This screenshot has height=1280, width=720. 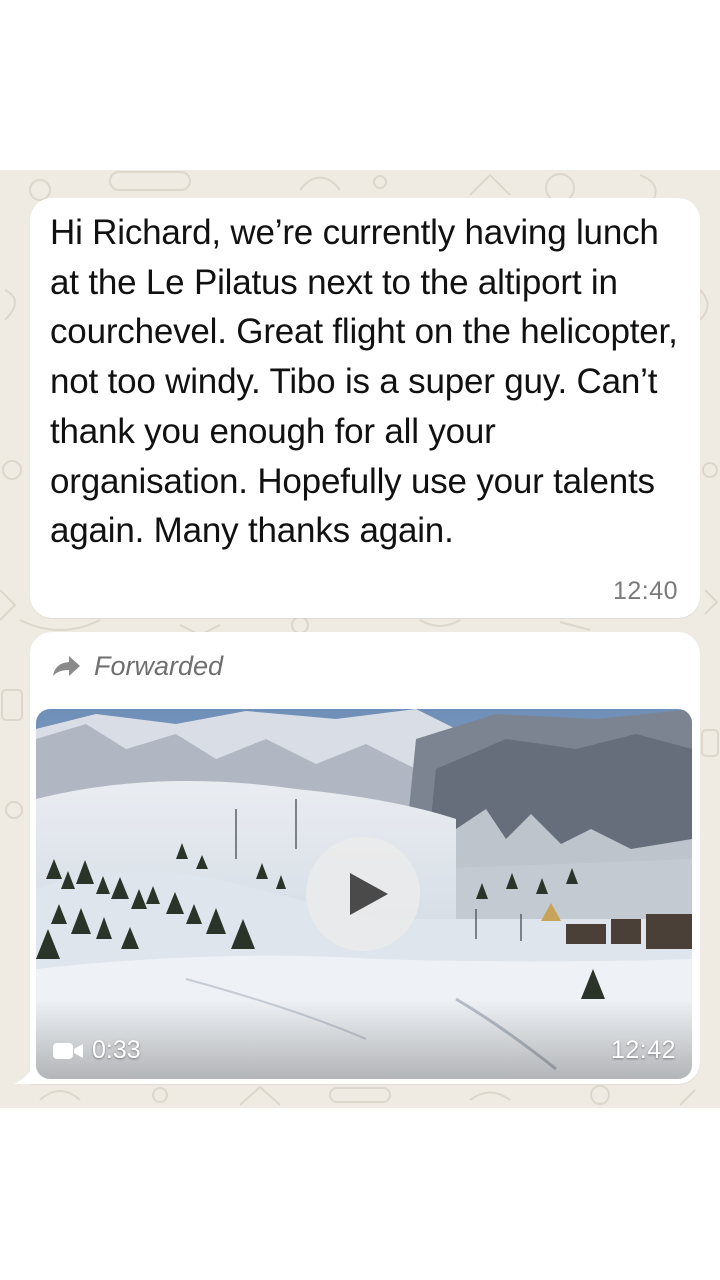 What do you see at coordinates (369, 894) in the screenshot?
I see `play-icon` at bounding box center [369, 894].